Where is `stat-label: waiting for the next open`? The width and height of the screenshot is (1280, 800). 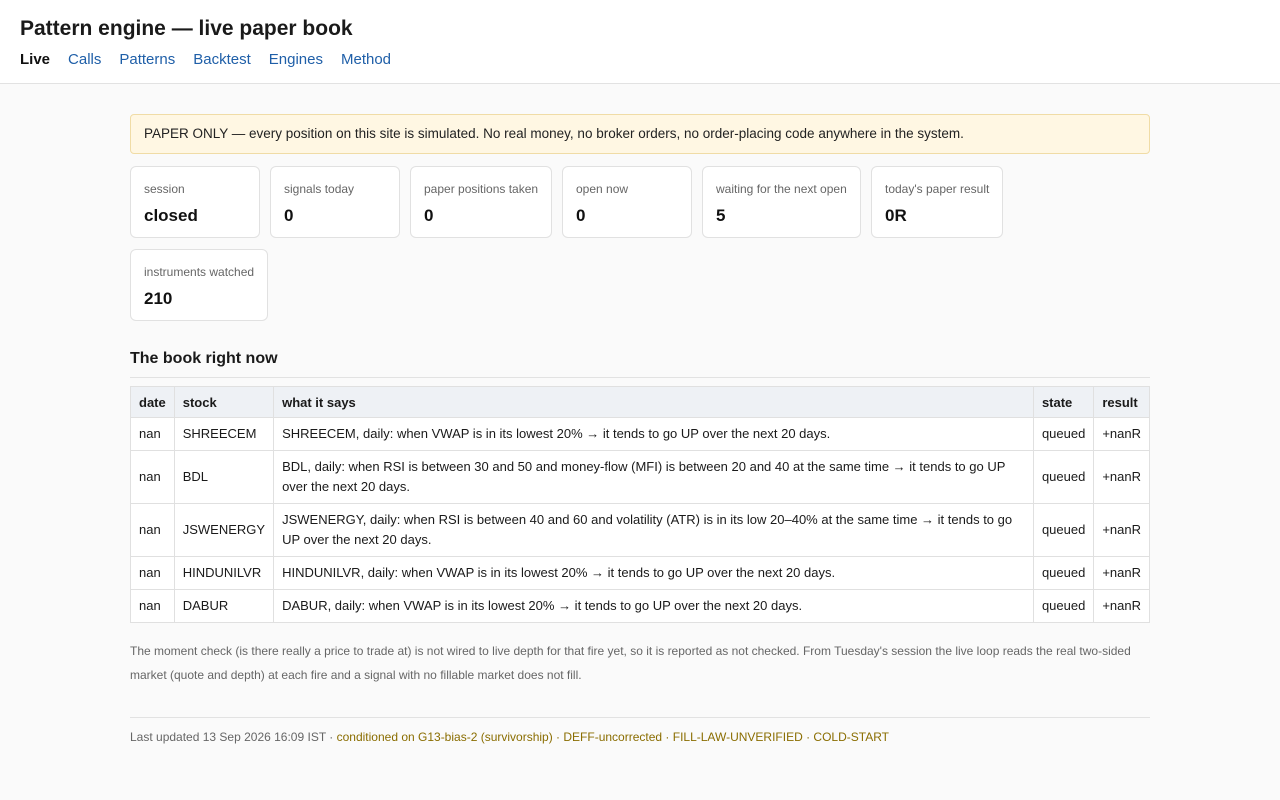 stat-label: waiting for the next open is located at coordinates (781, 189).